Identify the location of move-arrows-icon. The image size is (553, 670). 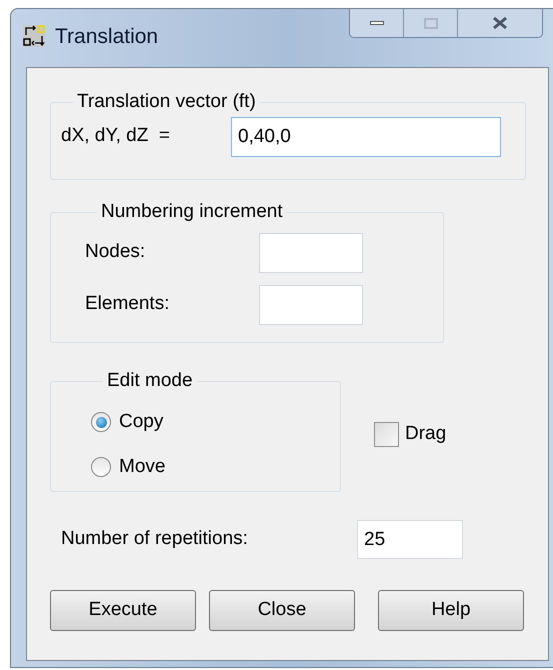
(34, 36).